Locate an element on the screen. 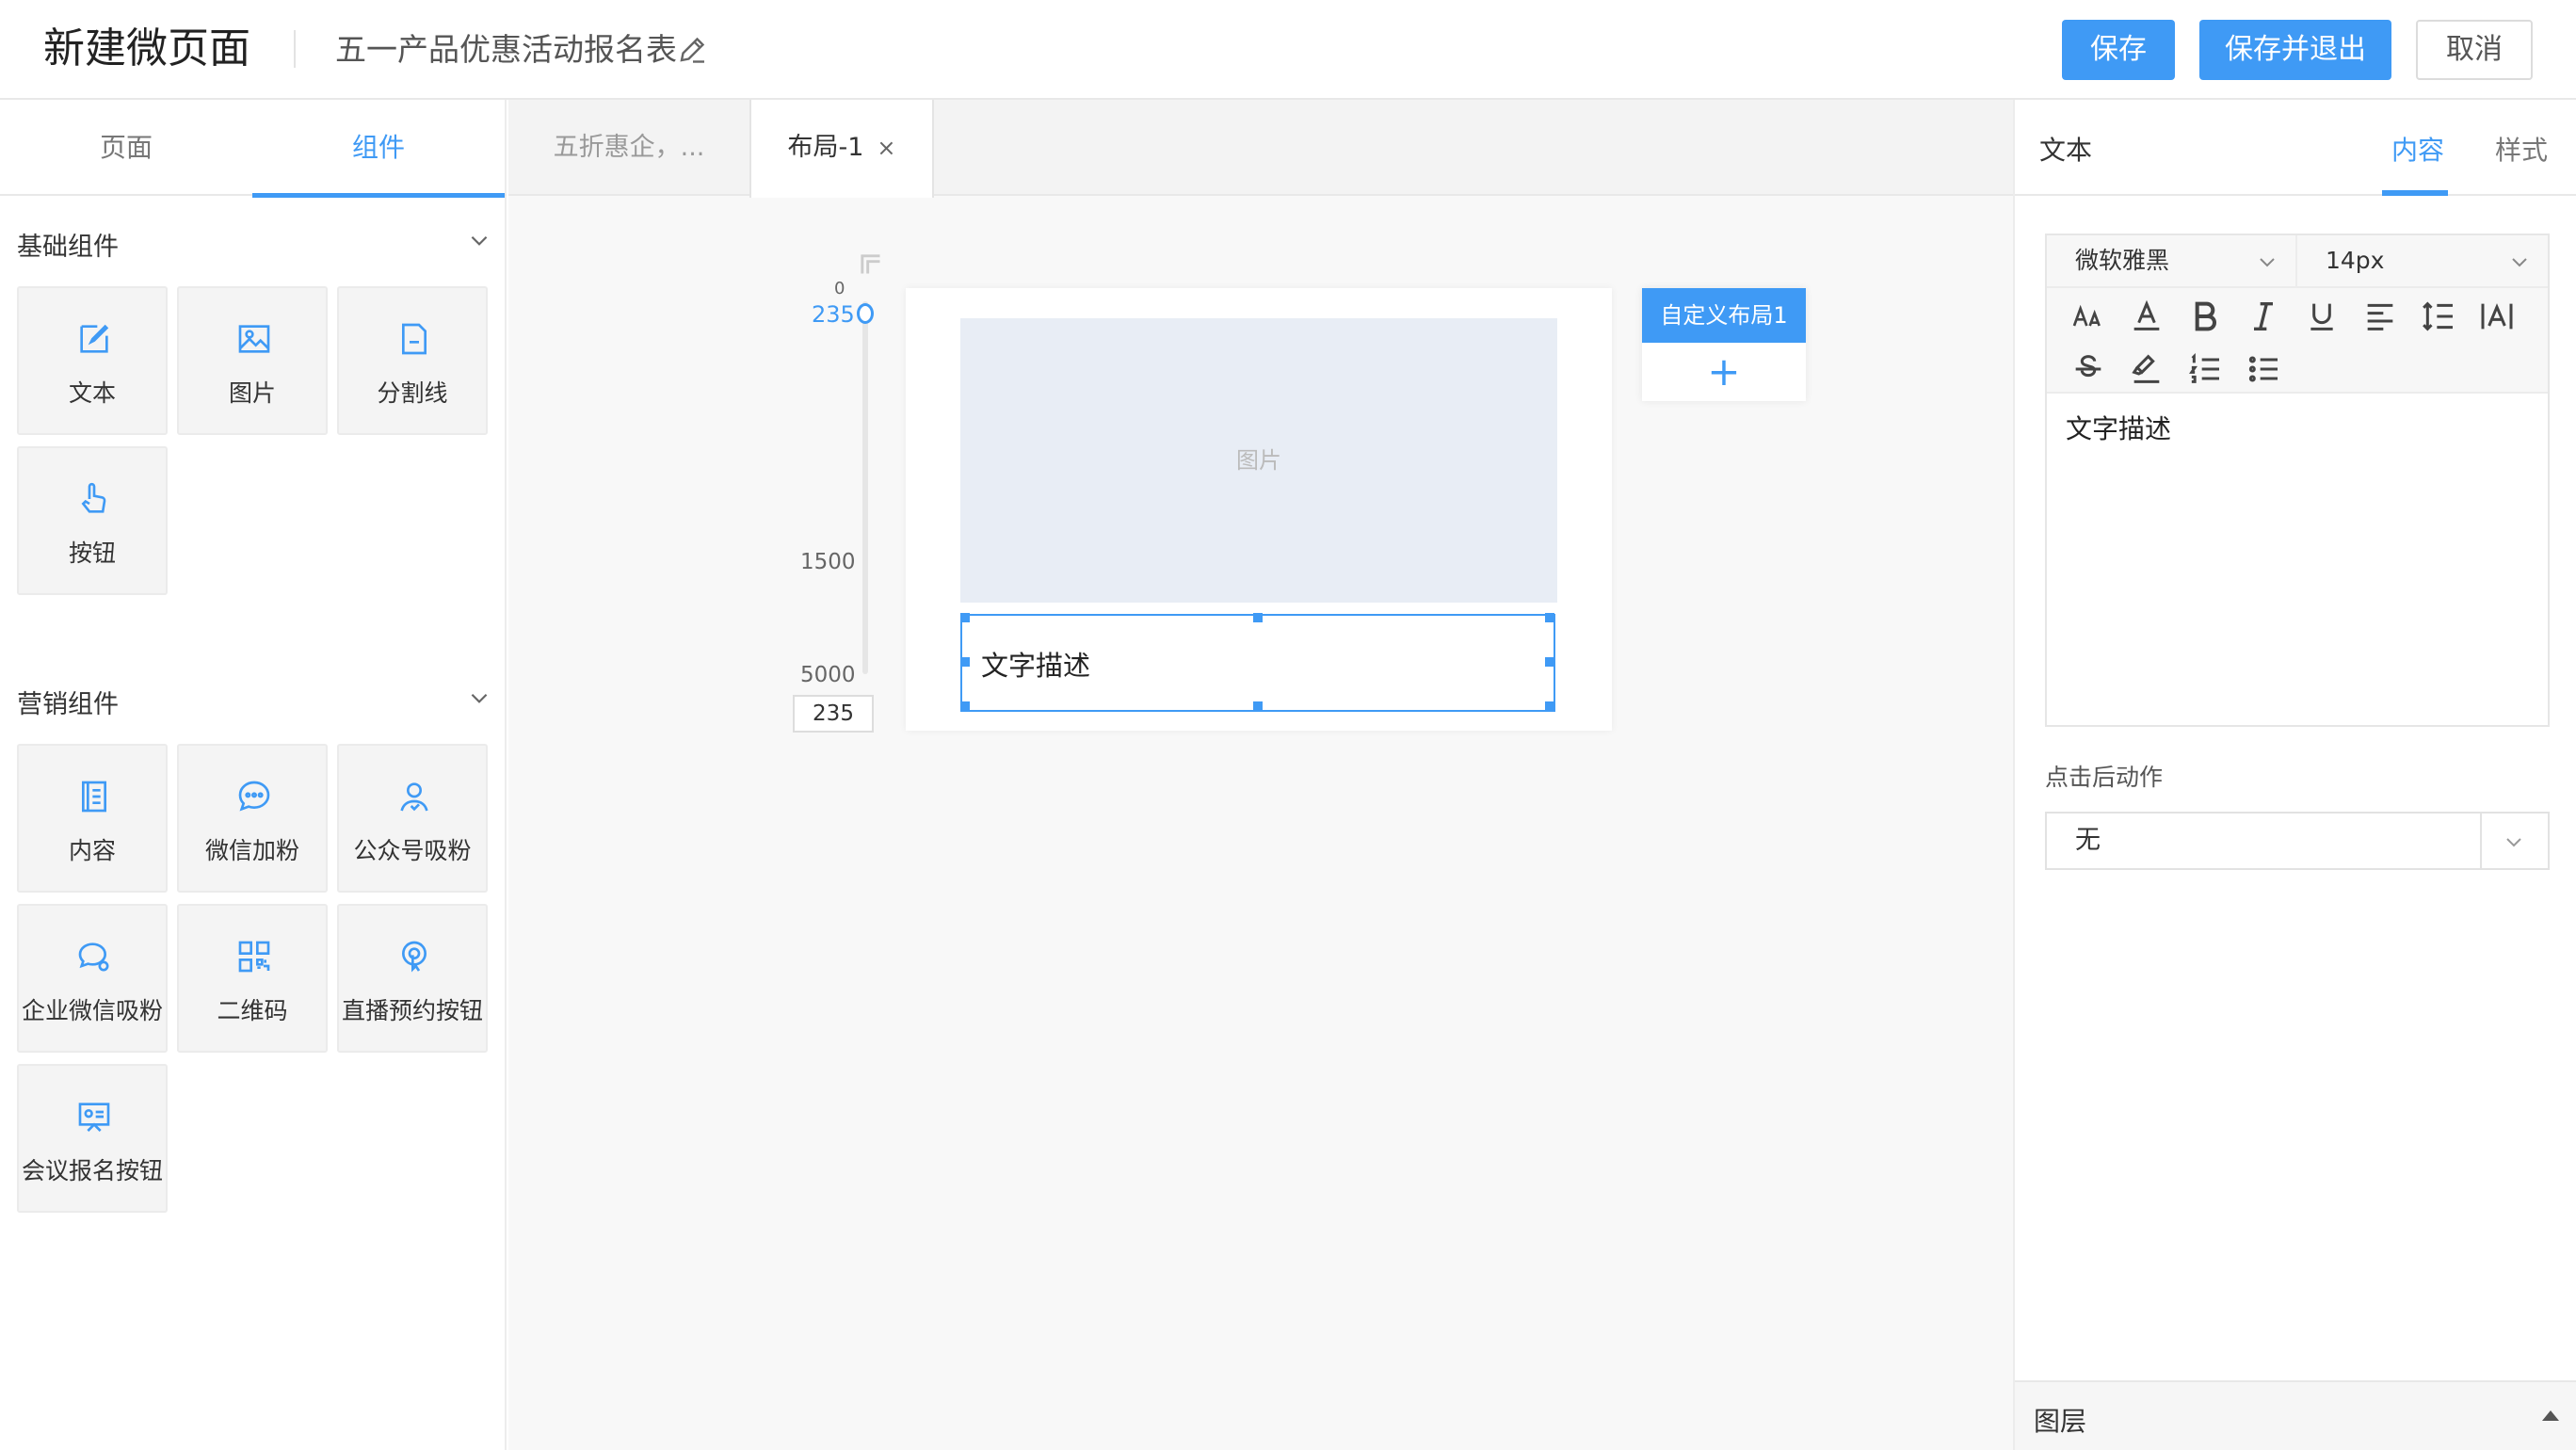 The height and width of the screenshot is (1450, 2576). component-label: 文本 is located at coordinates (92, 393).